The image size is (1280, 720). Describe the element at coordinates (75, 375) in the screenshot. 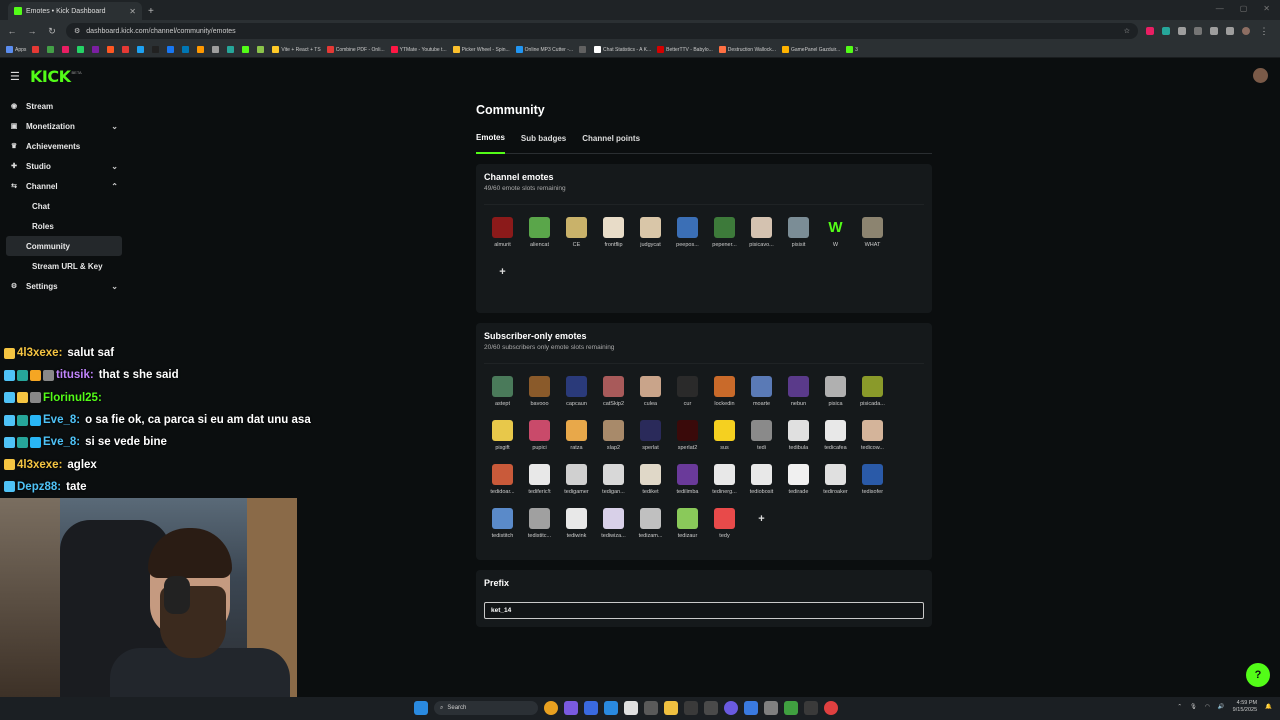

I see `chat-username: titusik:` at that location.